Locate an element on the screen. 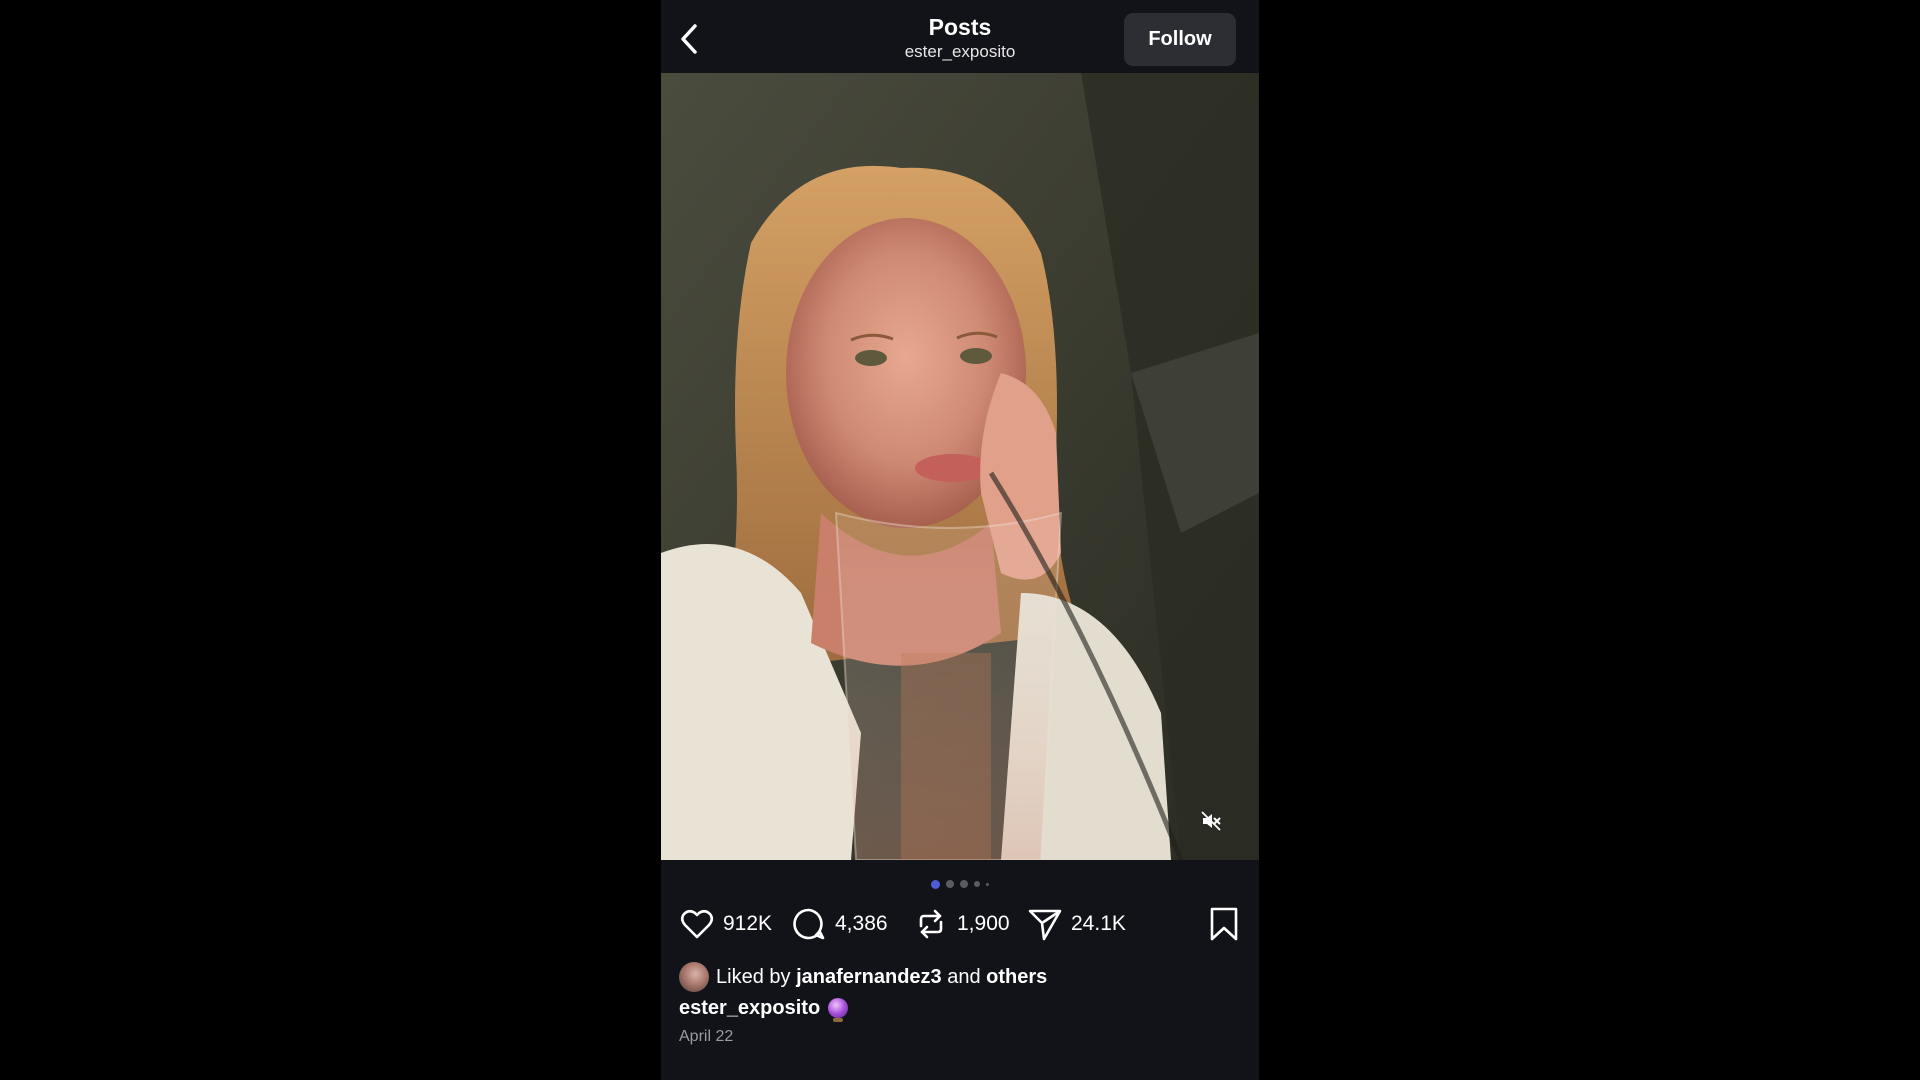 Image resolution: width=1920 pixels, height=1080 pixels. action-bar: 912K 4,386 1,900 24.1K is located at coordinates (960, 924).